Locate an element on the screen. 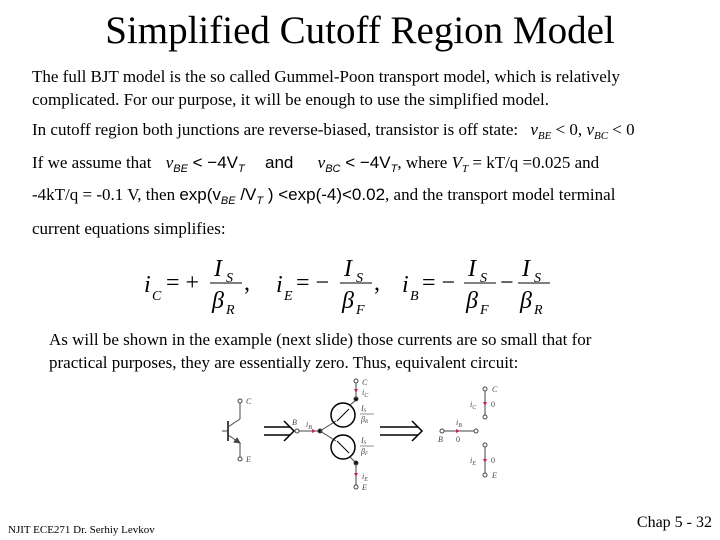 This screenshot has width=720, height=540. eq-ie-op: = − is located at coordinates (312, 283).